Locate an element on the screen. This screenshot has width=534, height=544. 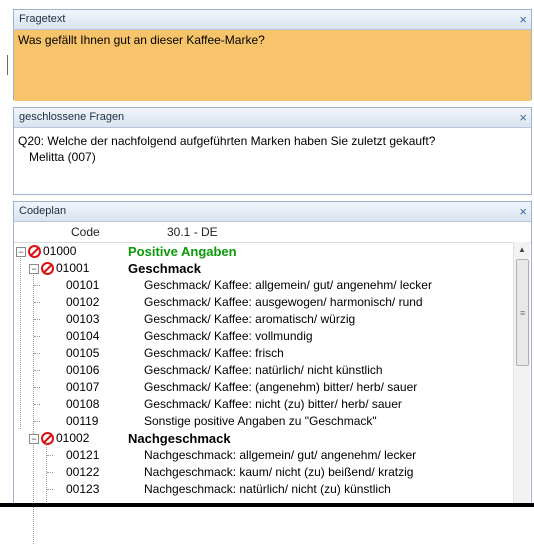
row-code: 00105 is located at coordinates (83, 353).